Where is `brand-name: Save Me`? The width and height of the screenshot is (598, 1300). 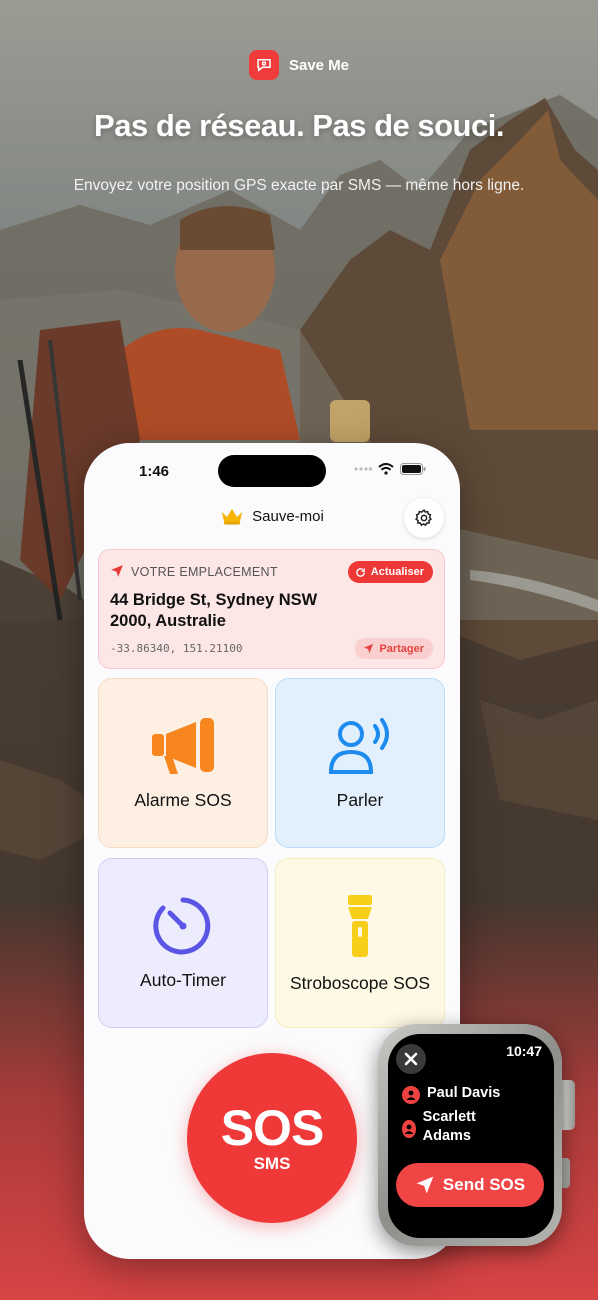
brand-name: Save Me is located at coordinates (319, 65).